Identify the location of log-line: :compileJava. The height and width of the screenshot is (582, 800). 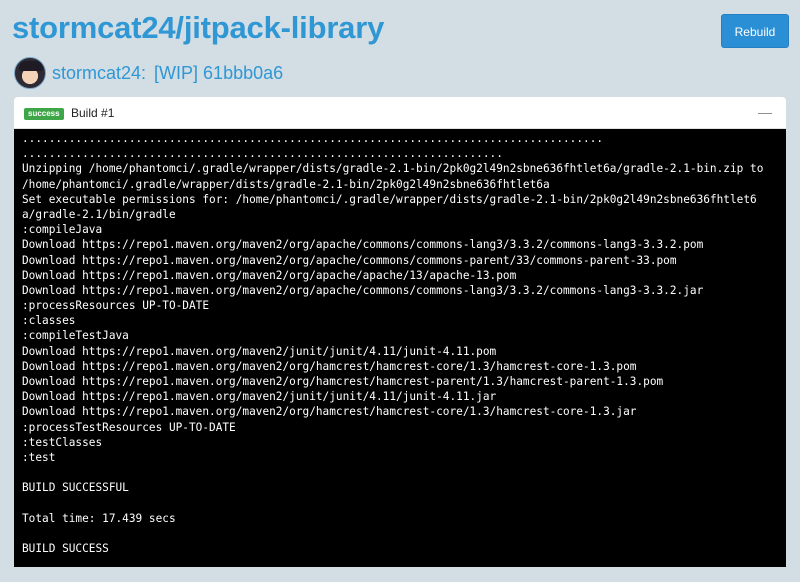
(62, 230).